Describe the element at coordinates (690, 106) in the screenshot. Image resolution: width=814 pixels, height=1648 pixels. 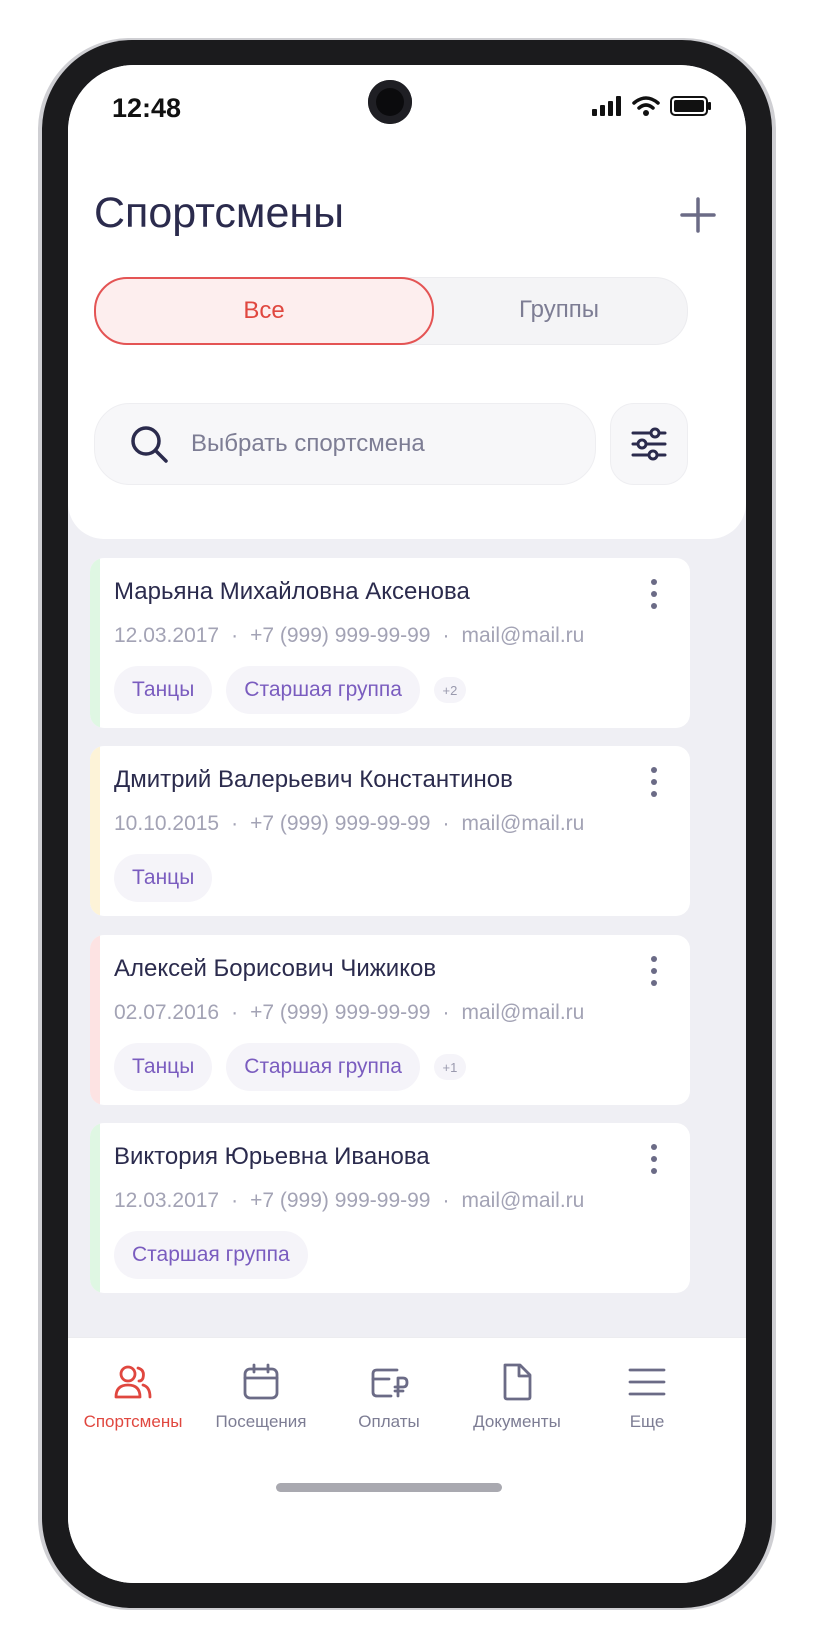
I see `battery-icon` at that location.